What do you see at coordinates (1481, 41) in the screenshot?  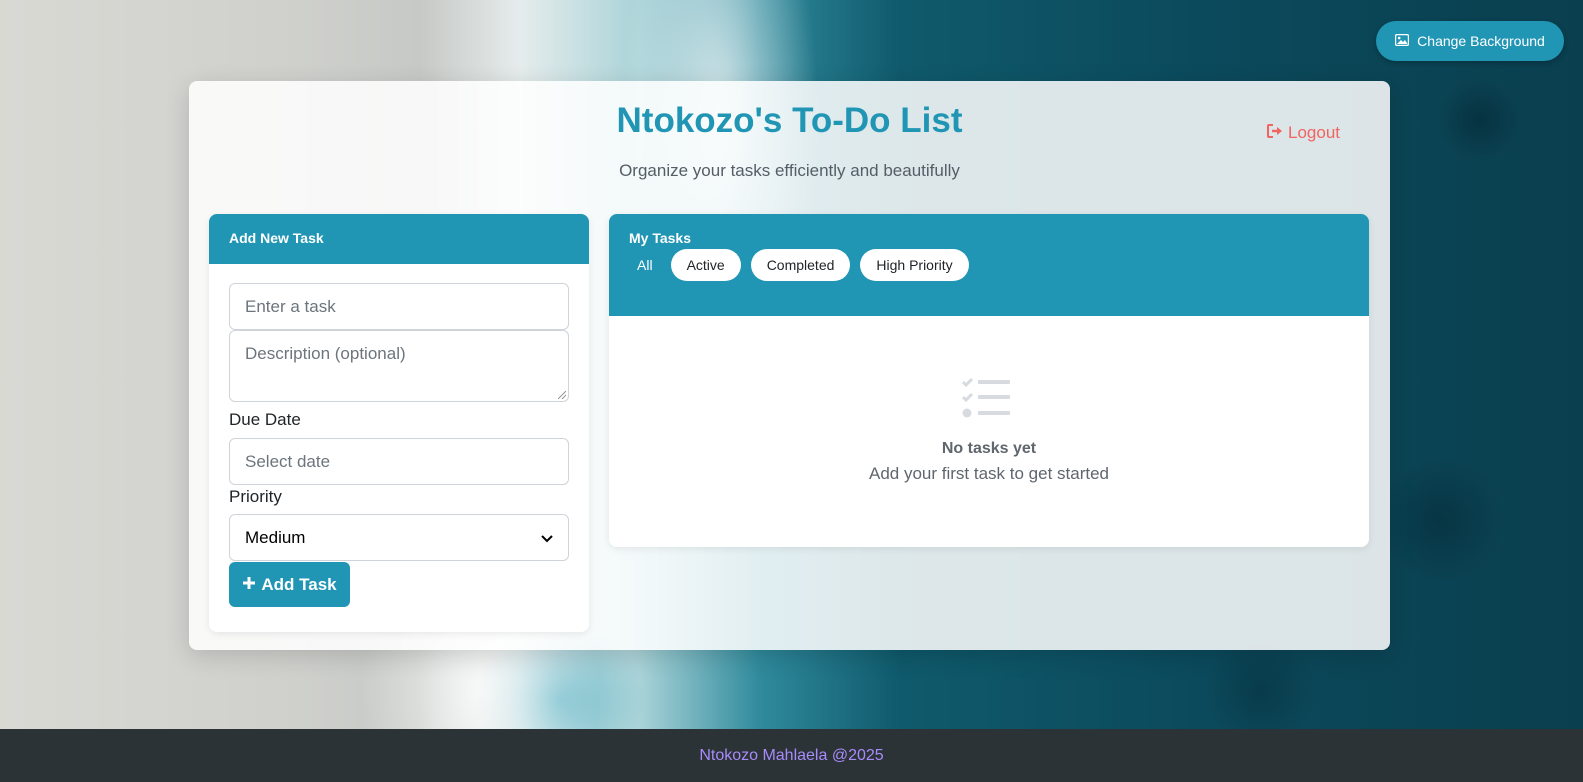 I see `change-background-label: Change Background` at bounding box center [1481, 41].